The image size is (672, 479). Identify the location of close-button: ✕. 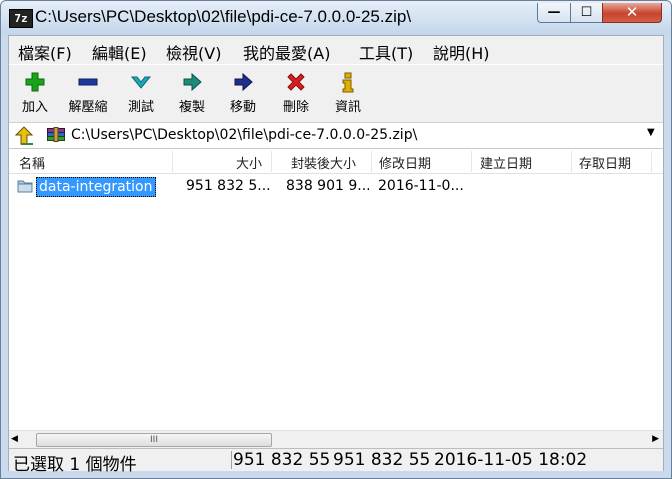
(632, 13).